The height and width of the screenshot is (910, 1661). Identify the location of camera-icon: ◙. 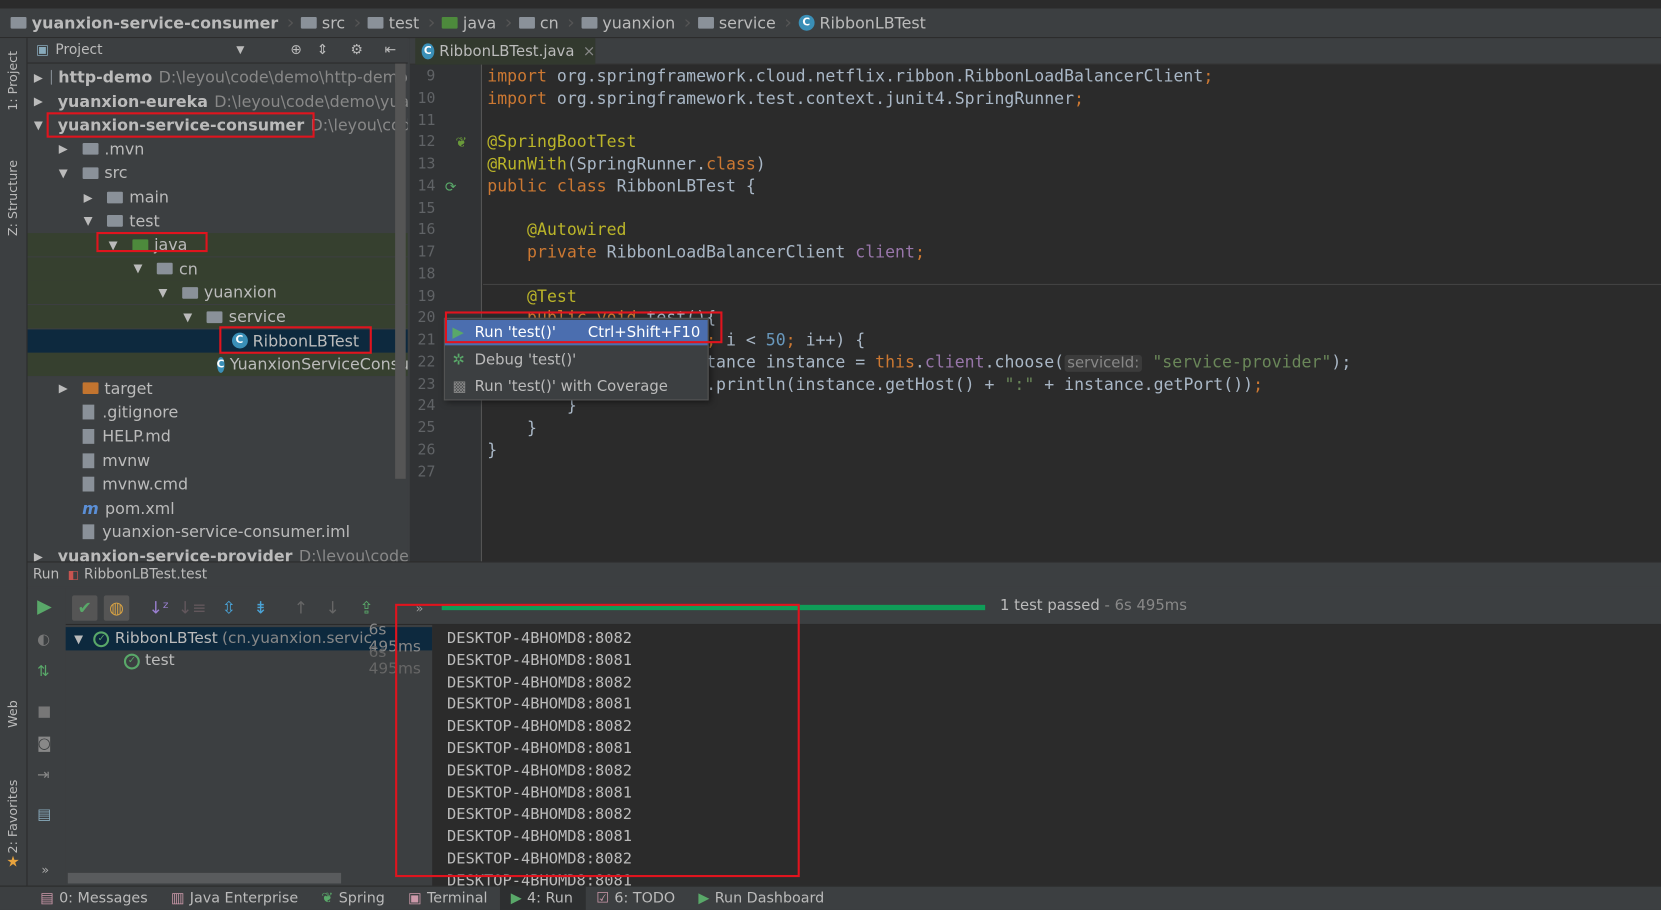
(44, 743).